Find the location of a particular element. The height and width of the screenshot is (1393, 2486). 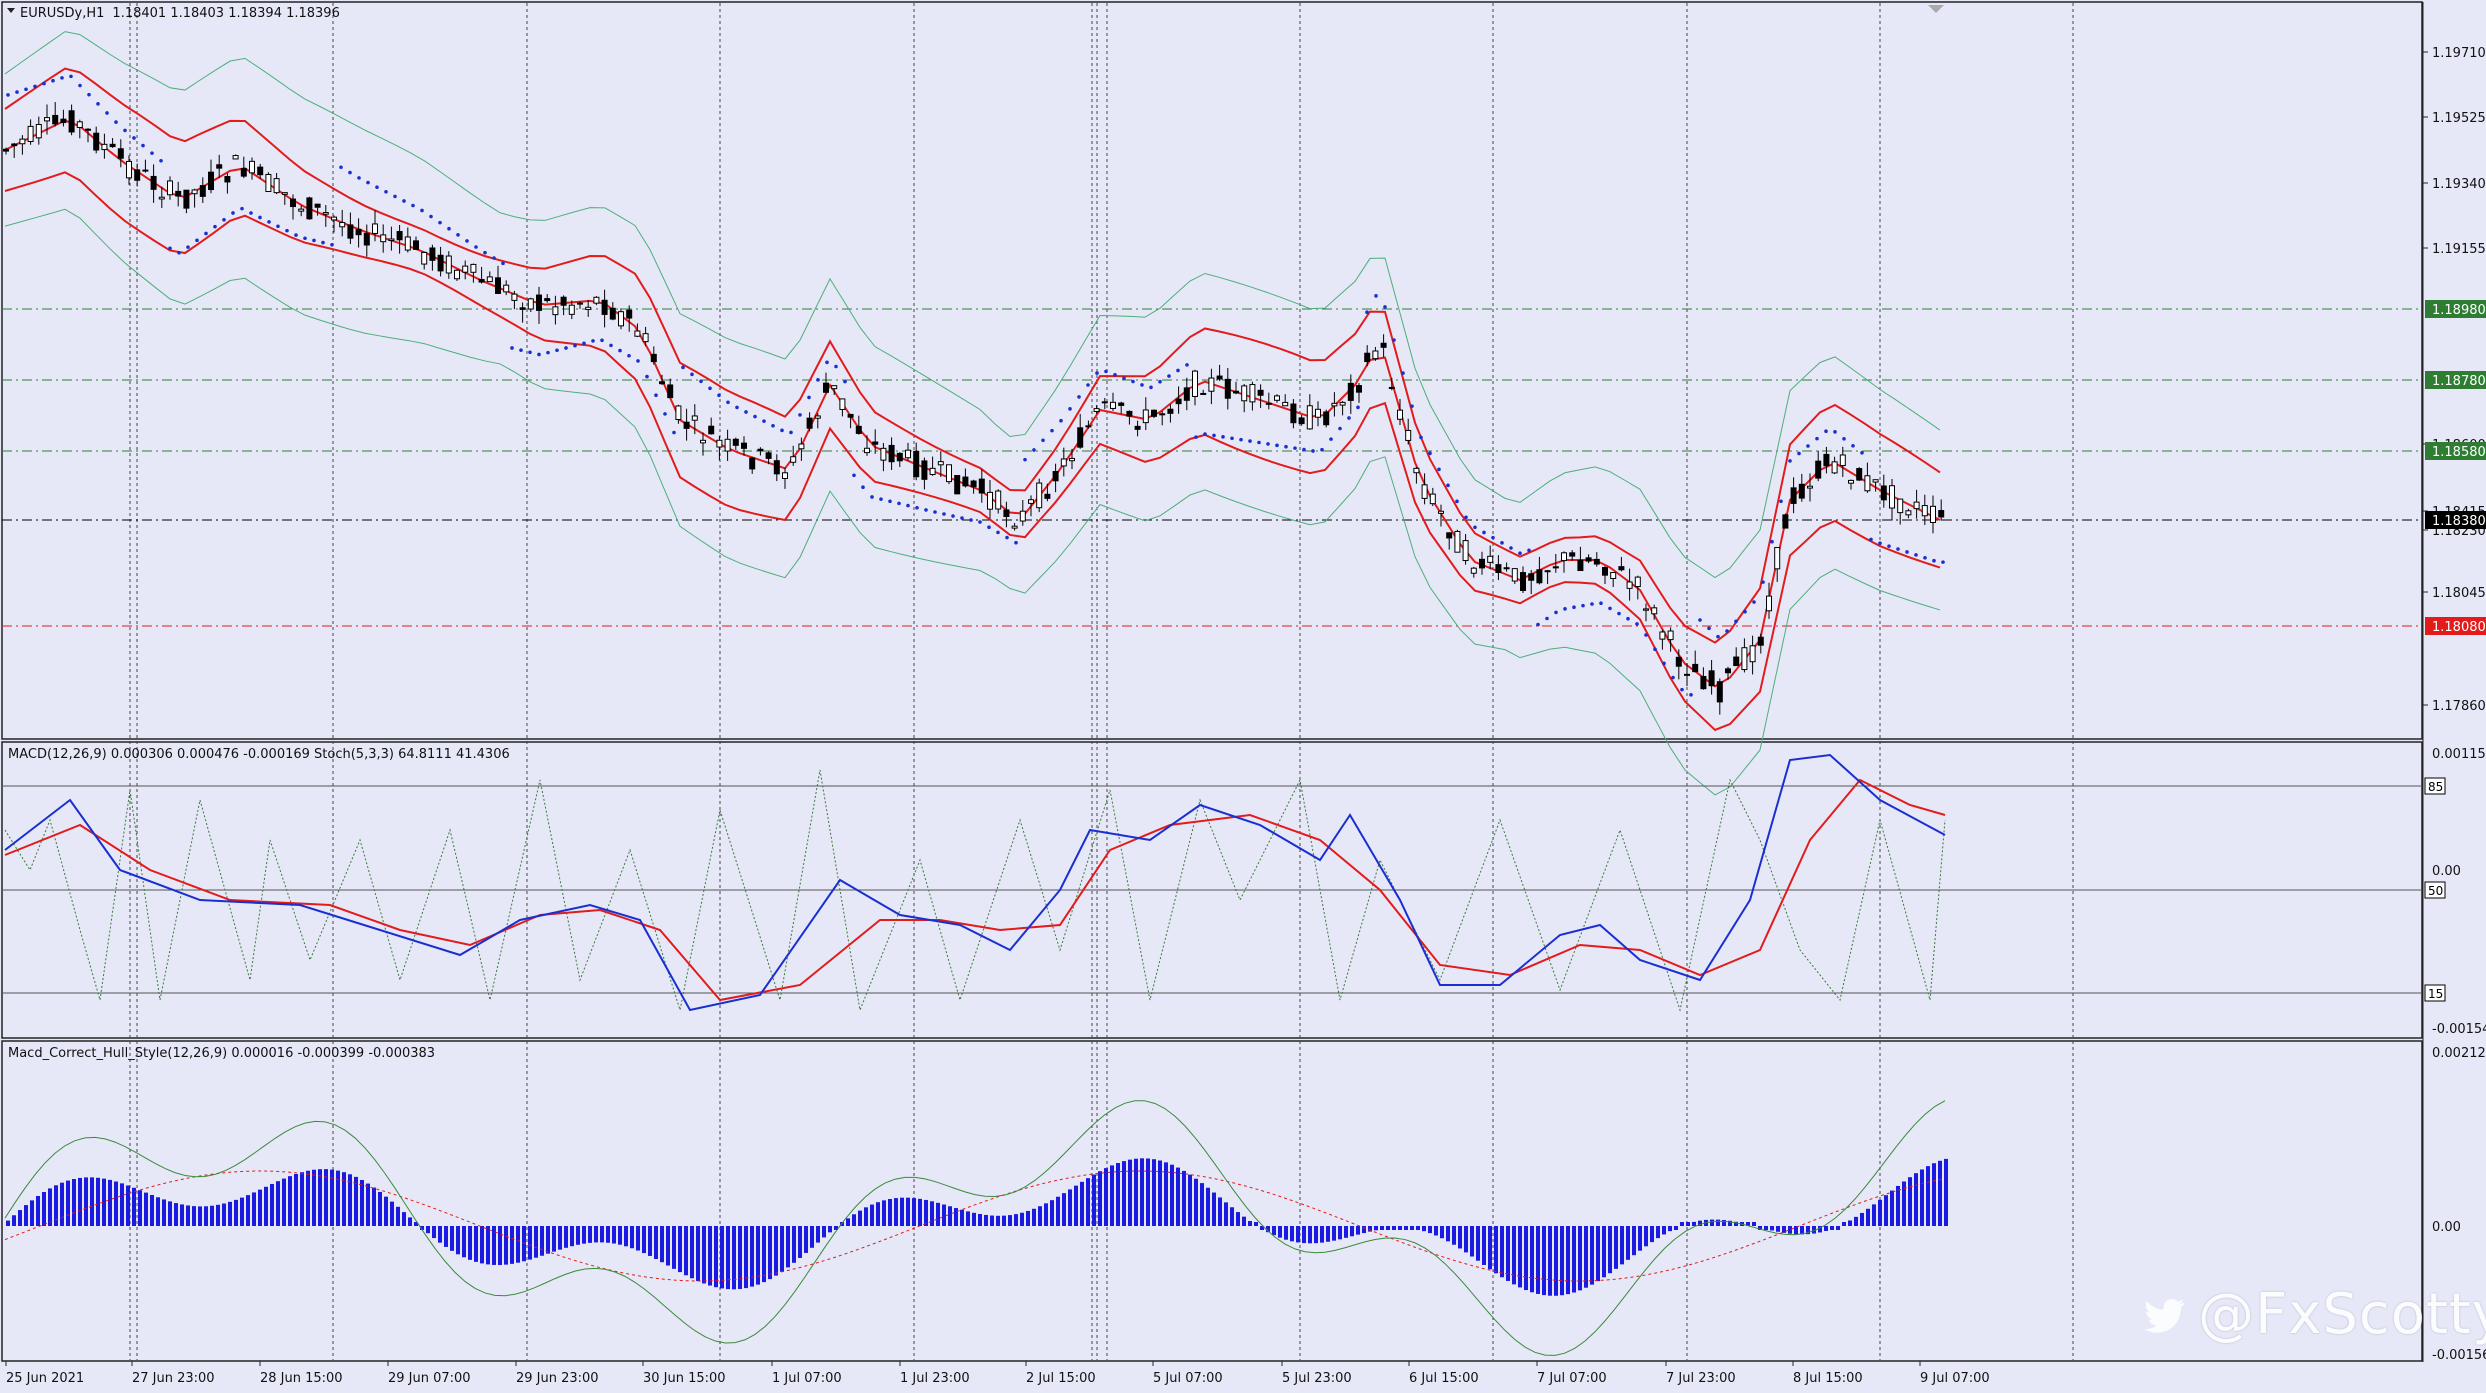

time-tick-label: 9 Jul 07:00 is located at coordinates (1955, 1378).